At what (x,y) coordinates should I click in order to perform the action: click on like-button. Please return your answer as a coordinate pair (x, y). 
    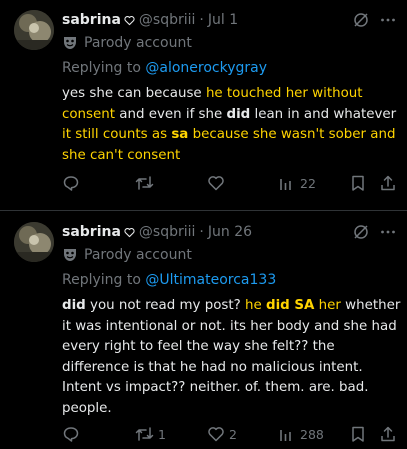
    Looking at the image, I should click on (218, 183).